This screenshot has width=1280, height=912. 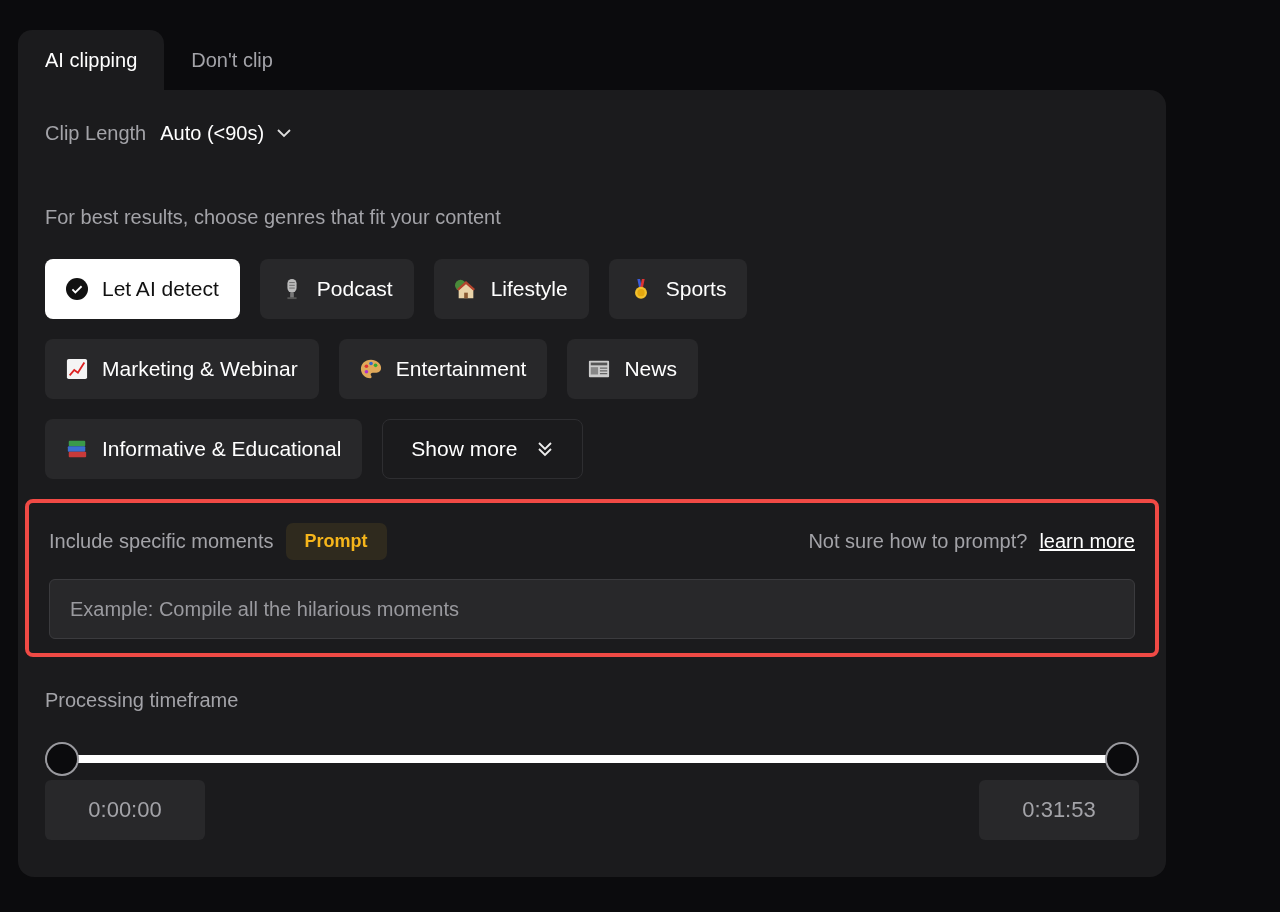 What do you see at coordinates (370, 369) in the screenshot?
I see `palette-icon` at bounding box center [370, 369].